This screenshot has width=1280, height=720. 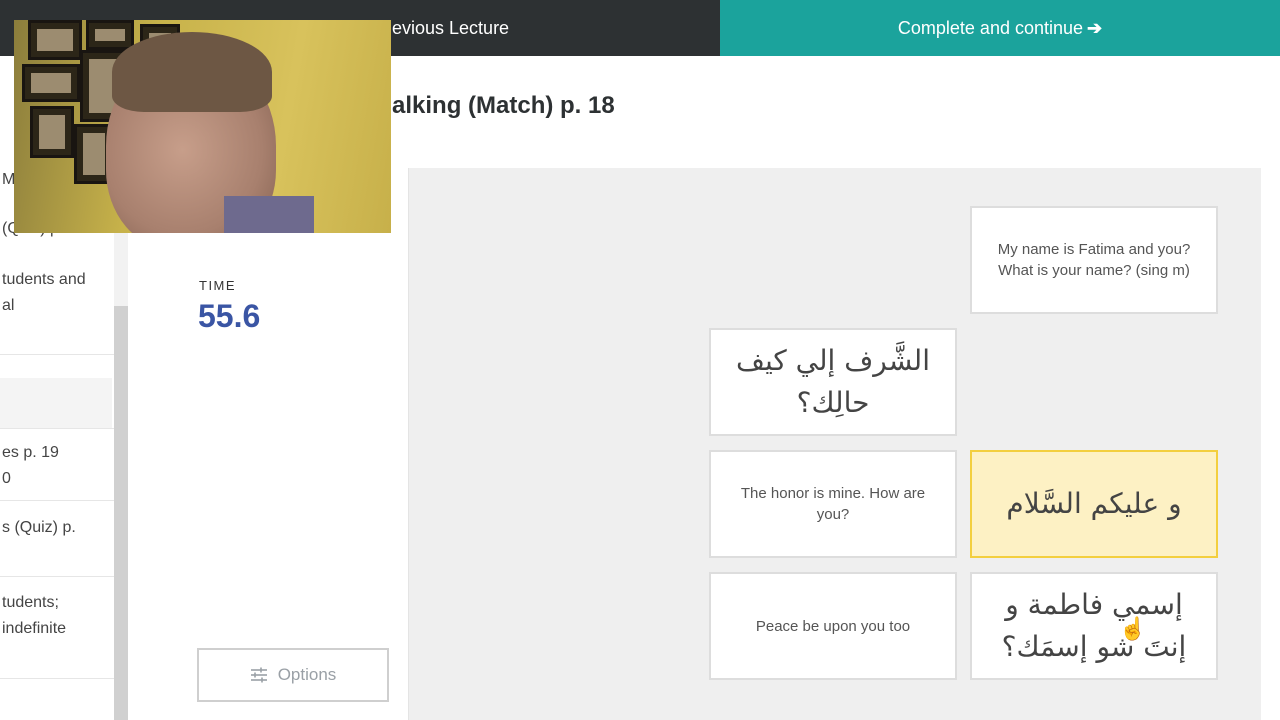 What do you see at coordinates (1133, 628) in the screenshot?
I see `hand-cursor-icon: ☝` at bounding box center [1133, 628].